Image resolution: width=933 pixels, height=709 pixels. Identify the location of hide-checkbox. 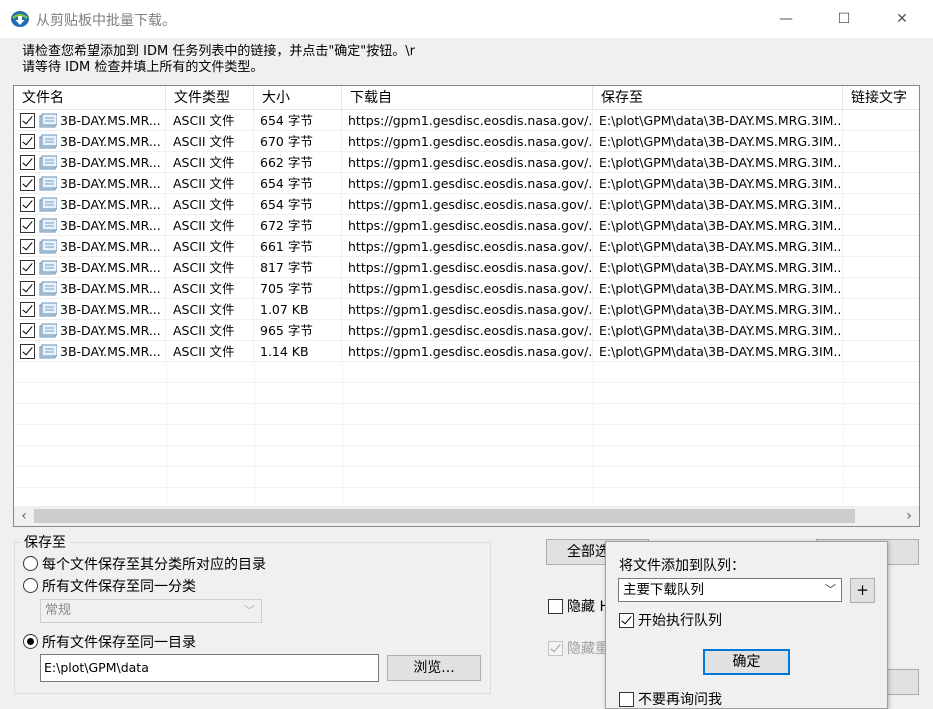
(555, 606).